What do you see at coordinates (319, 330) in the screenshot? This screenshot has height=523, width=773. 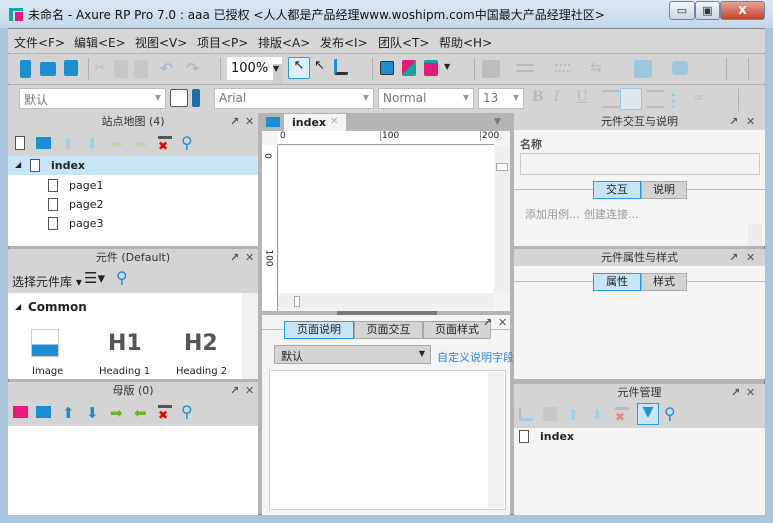 I see `tab-page-notes: 页面说明` at bounding box center [319, 330].